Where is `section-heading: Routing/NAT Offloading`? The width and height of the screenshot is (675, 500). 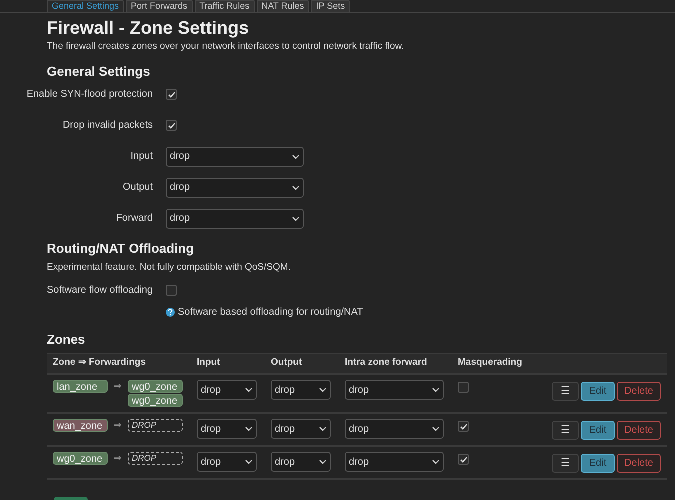
section-heading: Routing/NAT Offloading is located at coordinates (121, 249).